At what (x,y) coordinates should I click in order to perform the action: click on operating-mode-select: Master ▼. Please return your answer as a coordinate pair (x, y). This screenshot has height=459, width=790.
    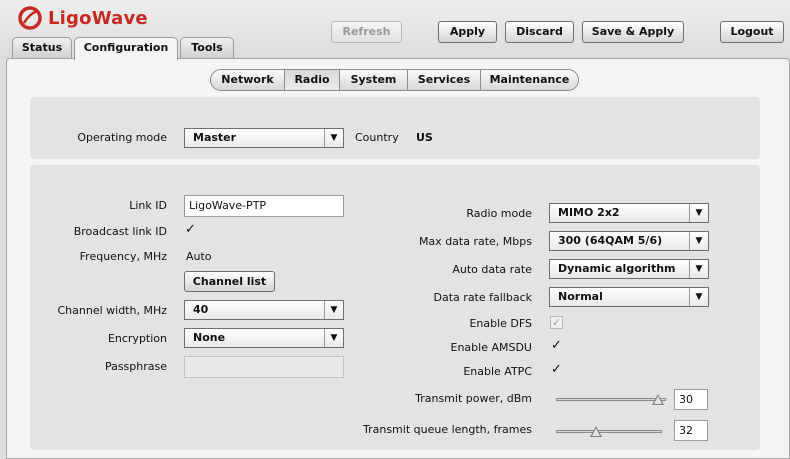
    Looking at the image, I should click on (264, 138).